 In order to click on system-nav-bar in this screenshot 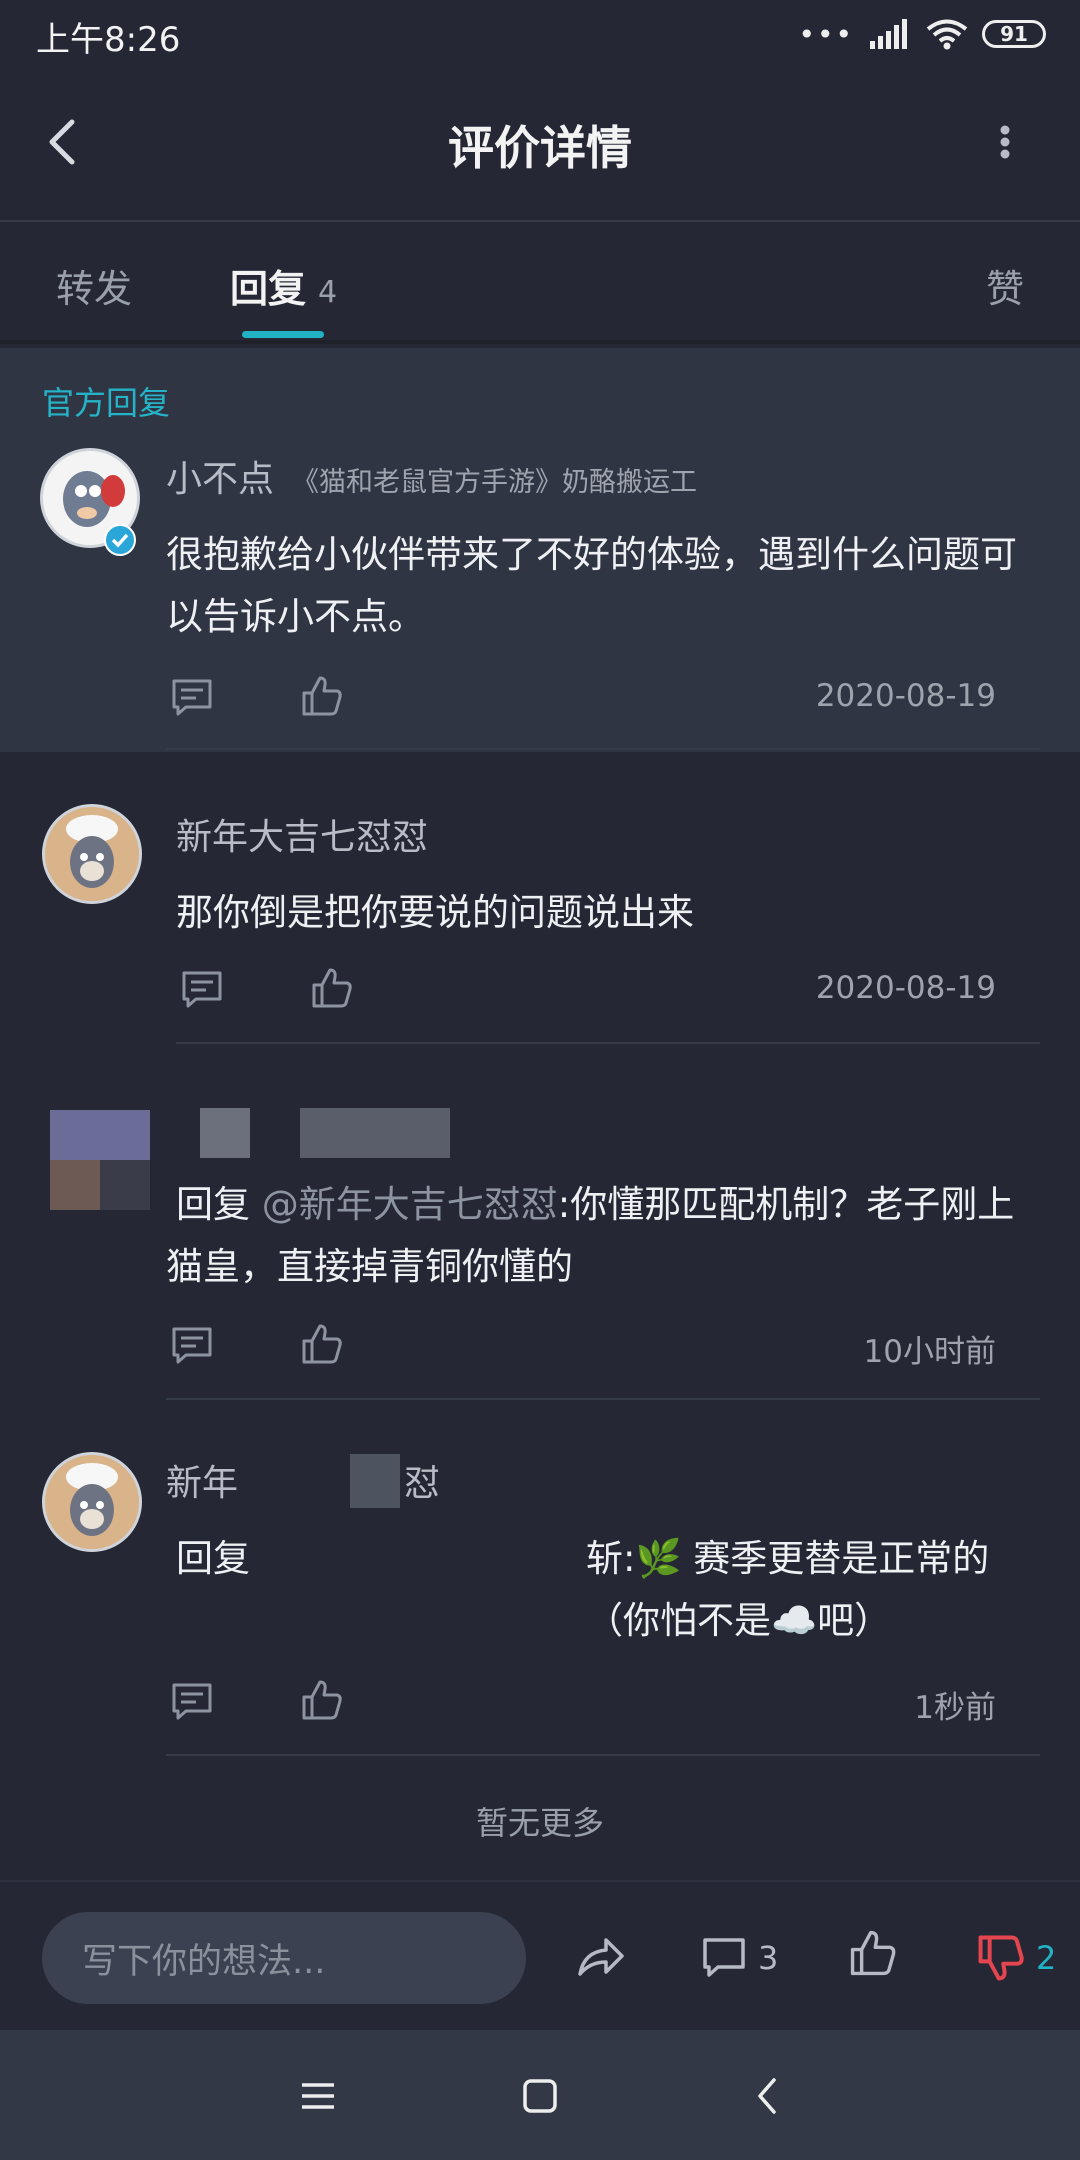, I will do `click(540, 2095)`.